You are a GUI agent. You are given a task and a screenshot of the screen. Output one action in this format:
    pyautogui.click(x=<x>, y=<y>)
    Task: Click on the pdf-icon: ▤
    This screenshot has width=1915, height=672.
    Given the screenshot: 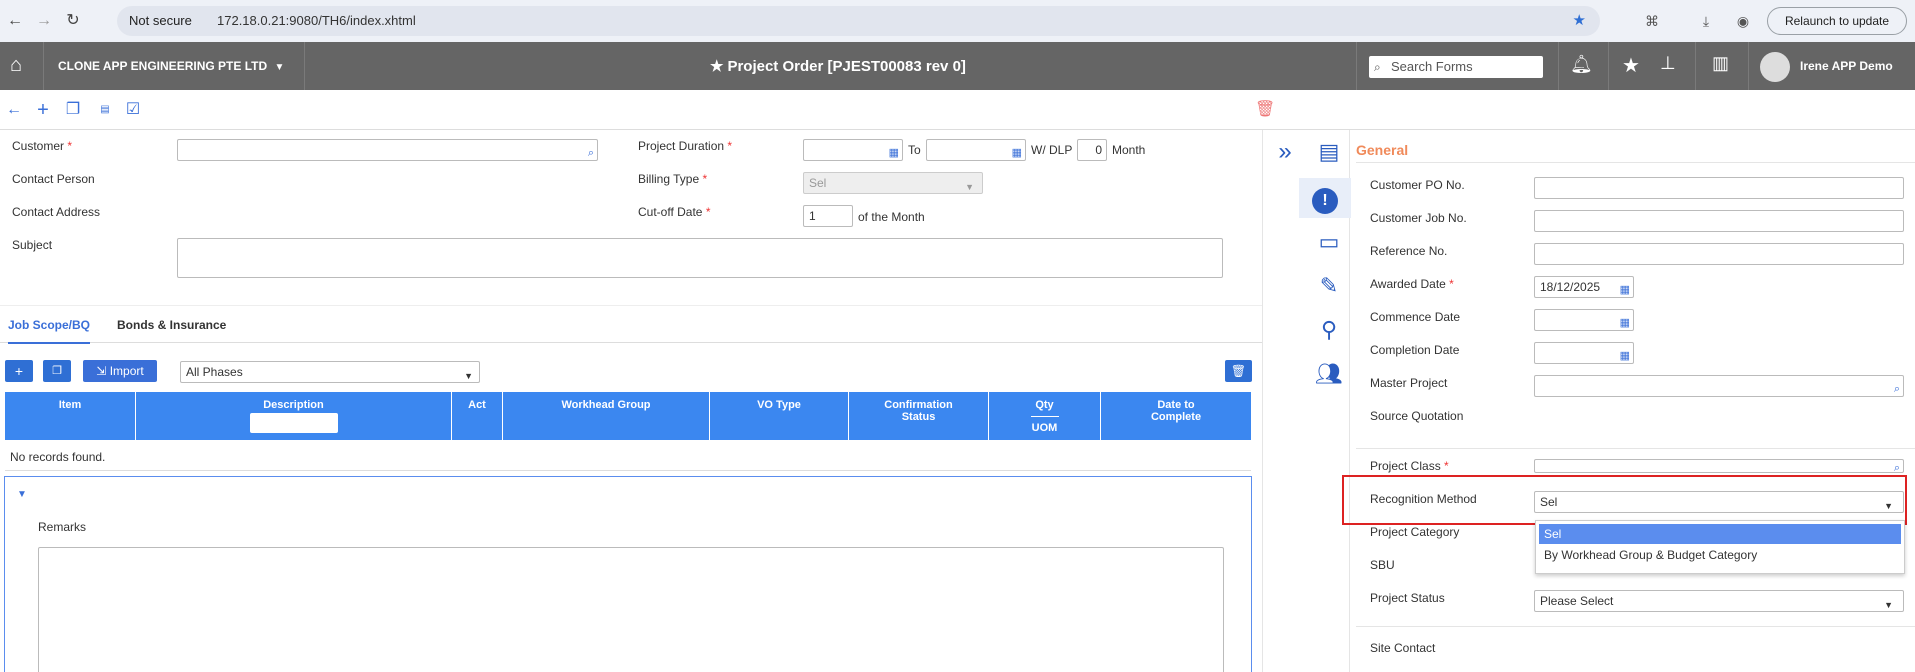 What is the action you would take?
    pyautogui.click(x=105, y=110)
    